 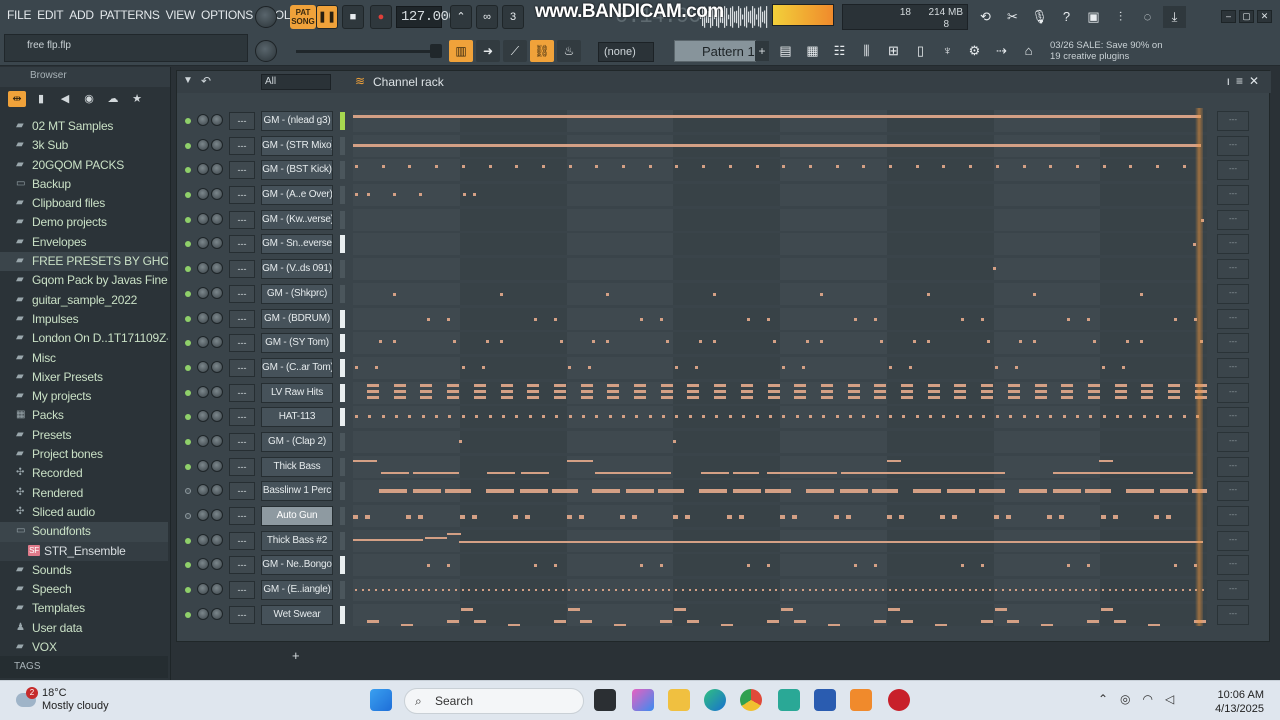 I want to click on word-icon, so click(x=825, y=700).